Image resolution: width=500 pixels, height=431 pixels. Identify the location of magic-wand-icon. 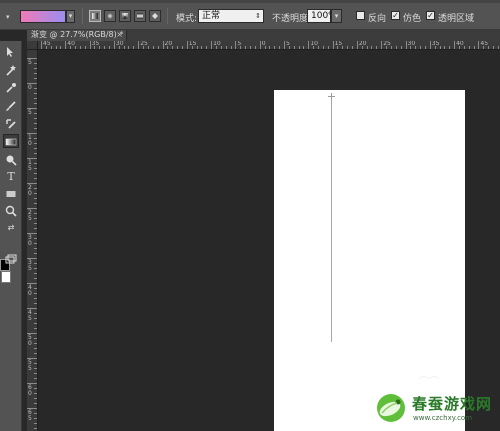
(11, 70).